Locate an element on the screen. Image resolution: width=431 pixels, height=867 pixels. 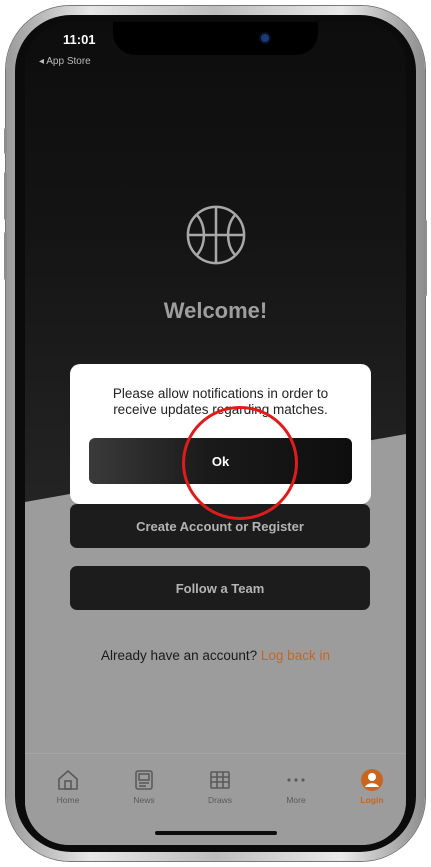
news-icon is located at coordinates (144, 780).